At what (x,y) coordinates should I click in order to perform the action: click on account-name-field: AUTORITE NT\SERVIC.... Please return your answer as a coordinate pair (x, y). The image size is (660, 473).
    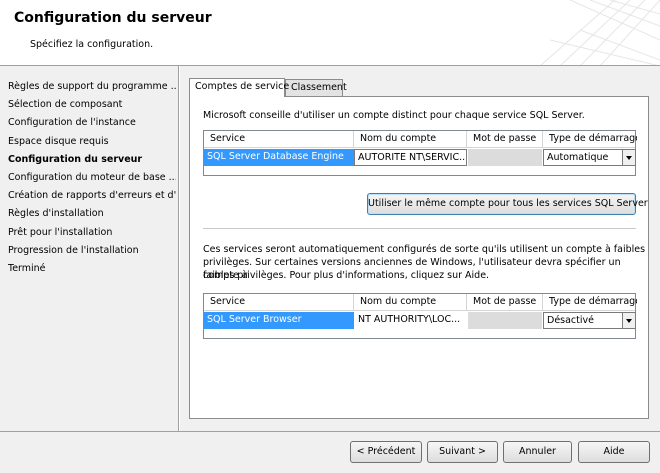
    Looking at the image, I should click on (410, 157).